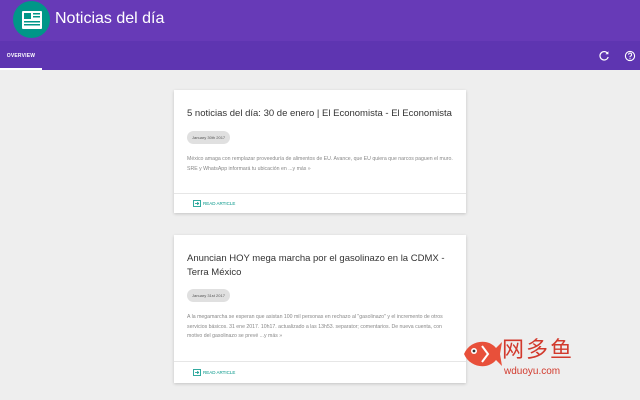 The width and height of the screenshot is (640, 400). Describe the element at coordinates (31, 19) in the screenshot. I see `newspaper-icon` at that location.